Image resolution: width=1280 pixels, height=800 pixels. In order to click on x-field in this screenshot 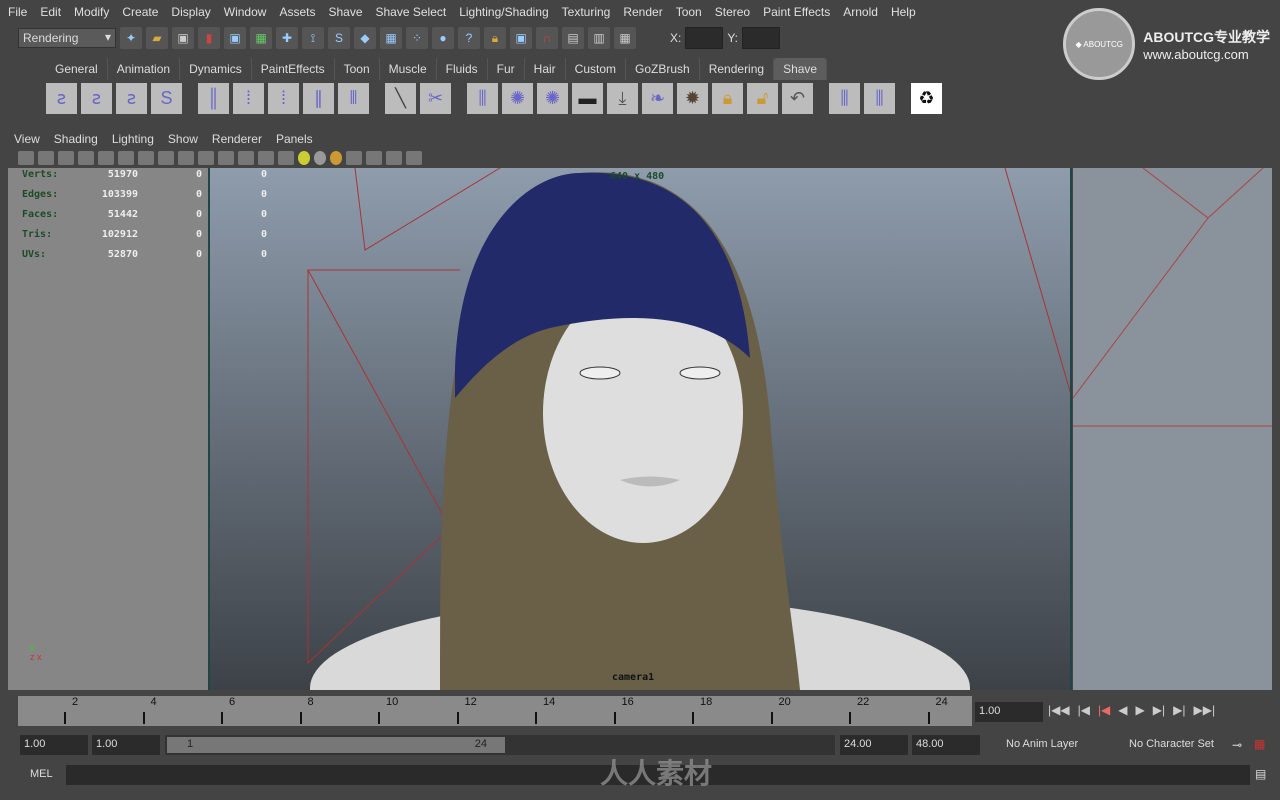, I will do `click(704, 38)`.